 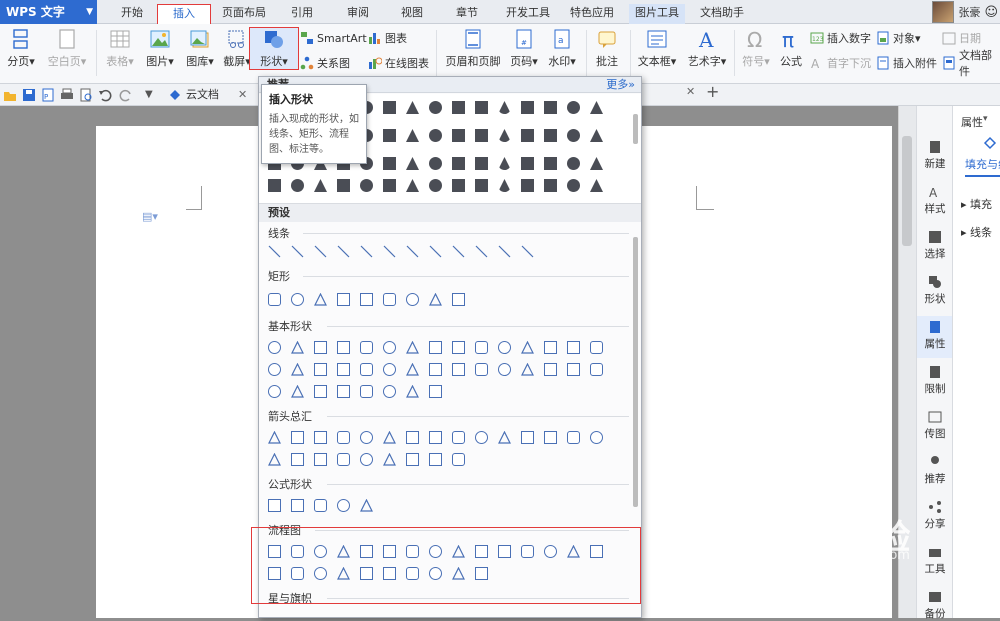 What do you see at coordinates (906, 63) in the screenshot?
I see `attachment-button: 插入附件` at bounding box center [906, 63].